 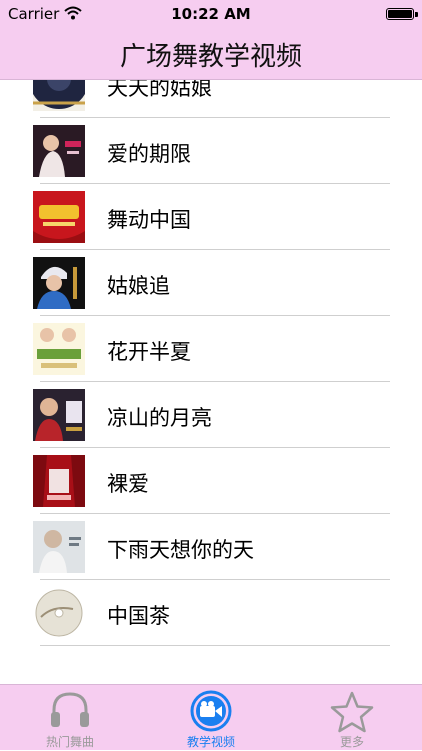 What do you see at coordinates (210, 742) in the screenshot?
I see `tab-label: 教学视频` at bounding box center [210, 742].